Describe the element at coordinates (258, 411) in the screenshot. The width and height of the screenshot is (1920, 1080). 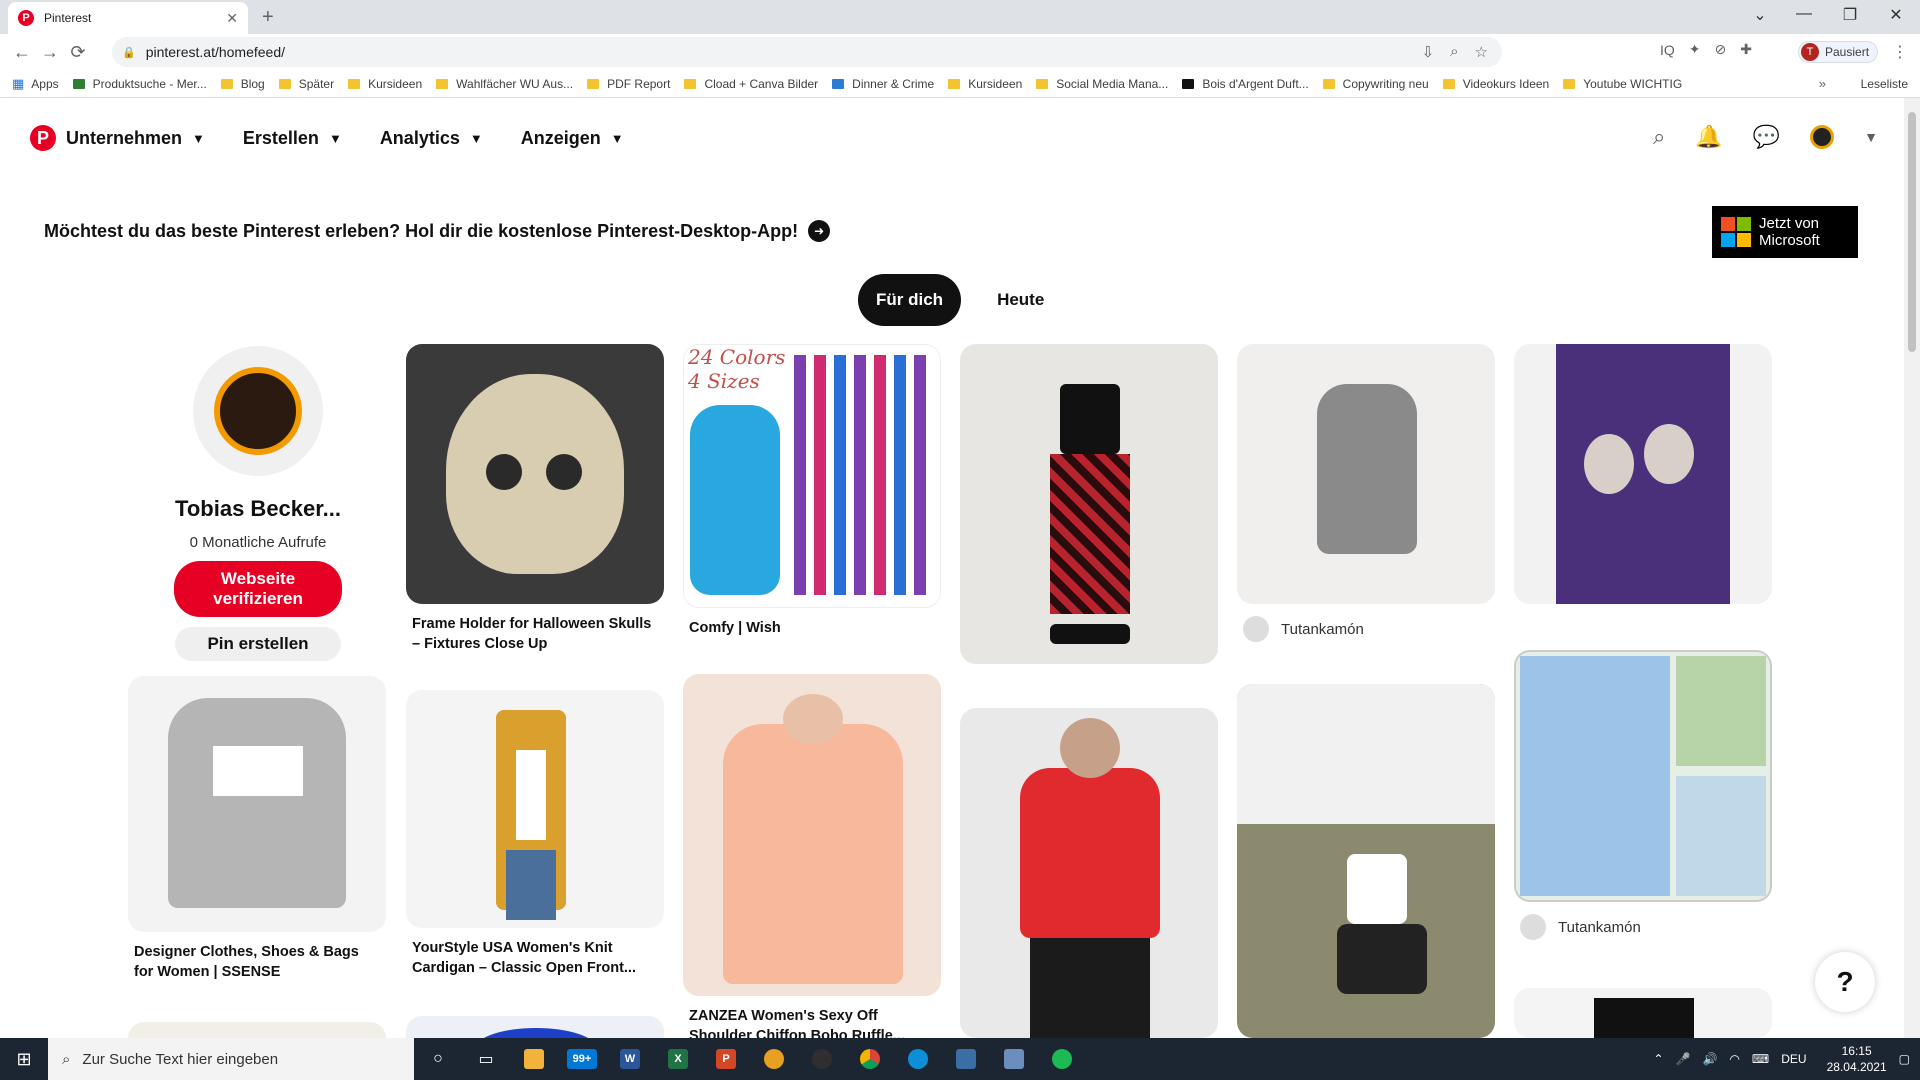
I see `profile-avatar` at that location.